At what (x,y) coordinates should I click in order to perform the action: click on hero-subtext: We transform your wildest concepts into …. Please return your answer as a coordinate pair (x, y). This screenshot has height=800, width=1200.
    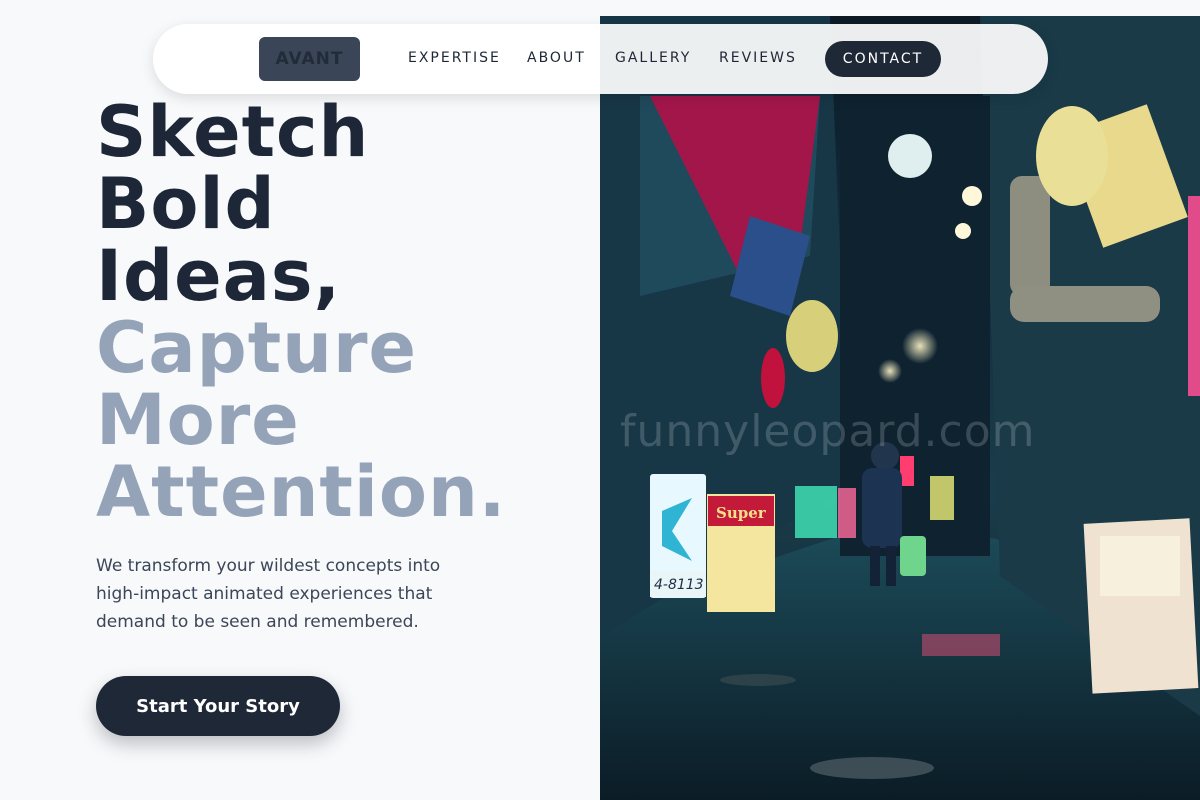
    Looking at the image, I should click on (268, 594).